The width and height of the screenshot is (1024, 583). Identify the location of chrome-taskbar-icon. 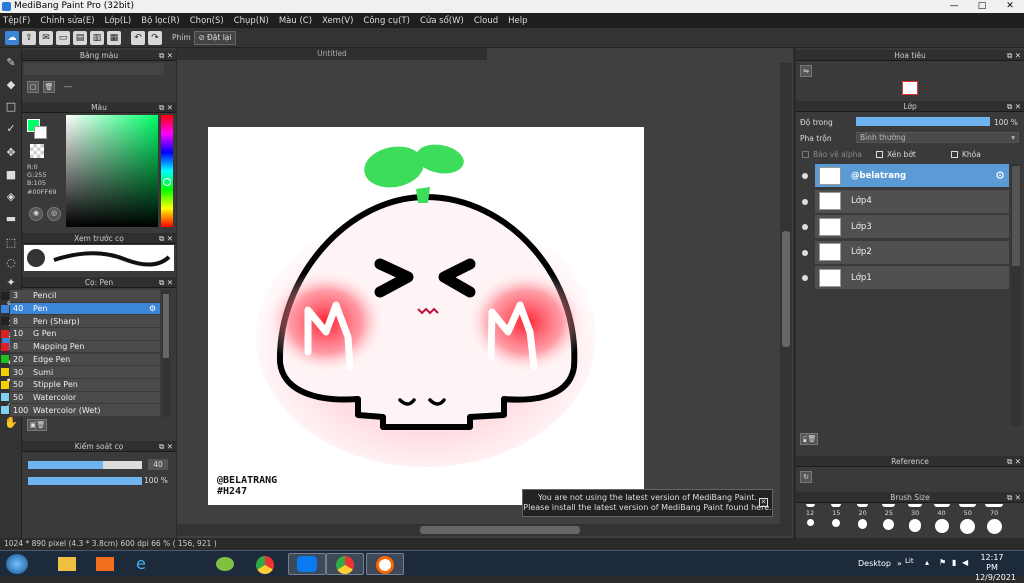
(265, 564).